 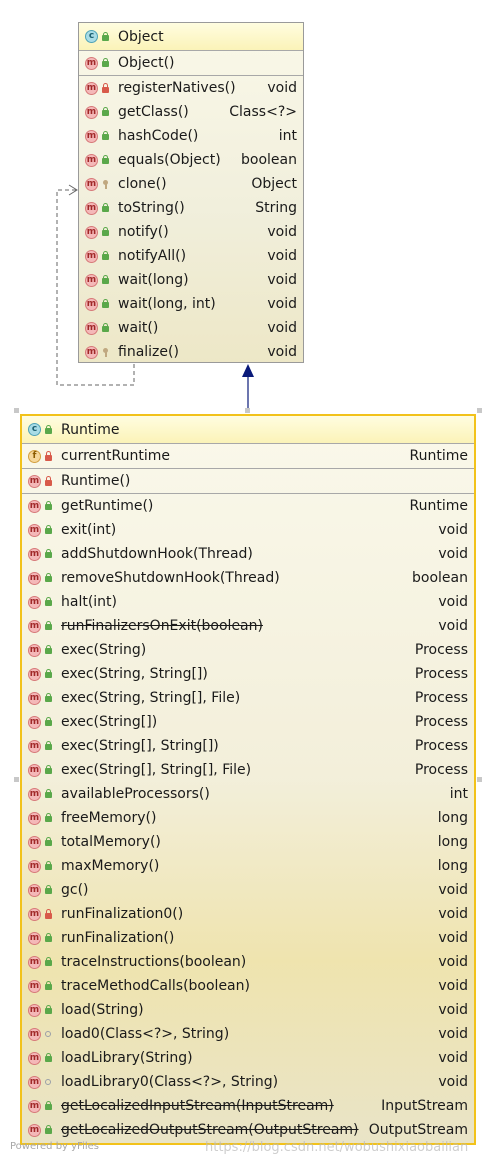 I want to click on member-name: exec(String[], String[], File), so click(x=156, y=770).